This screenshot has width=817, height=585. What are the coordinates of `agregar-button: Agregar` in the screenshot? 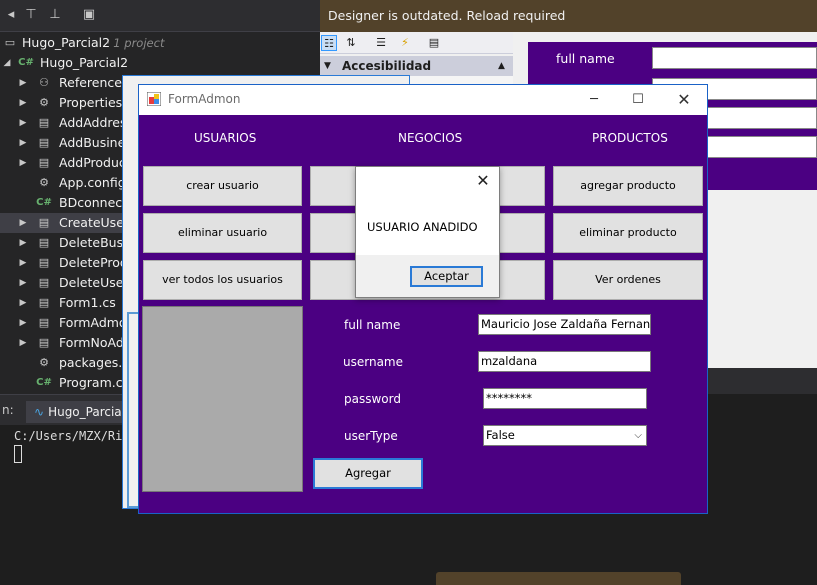 It's located at (368, 473).